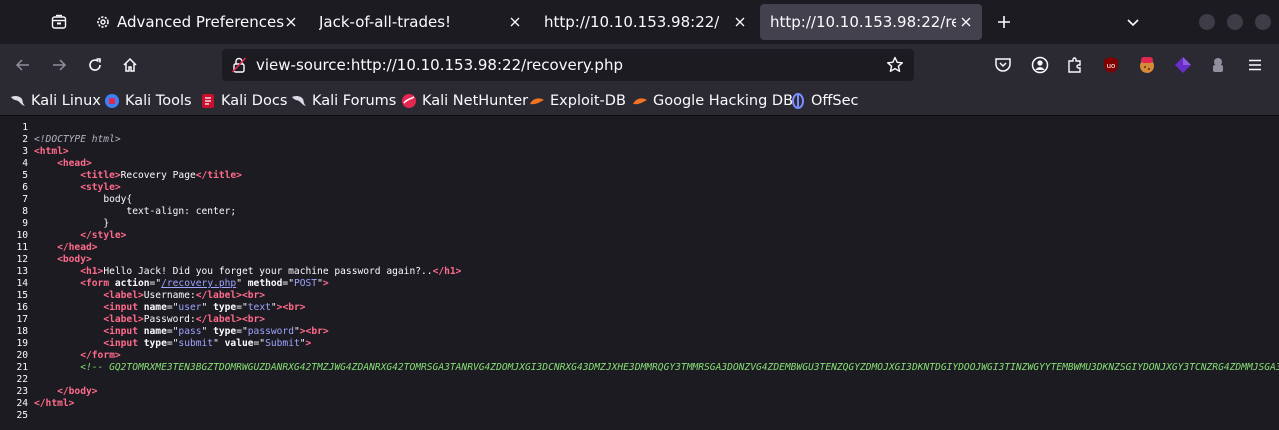 This screenshot has width=1279, height=430. I want to click on insecure-lock-icon, so click(239, 65).